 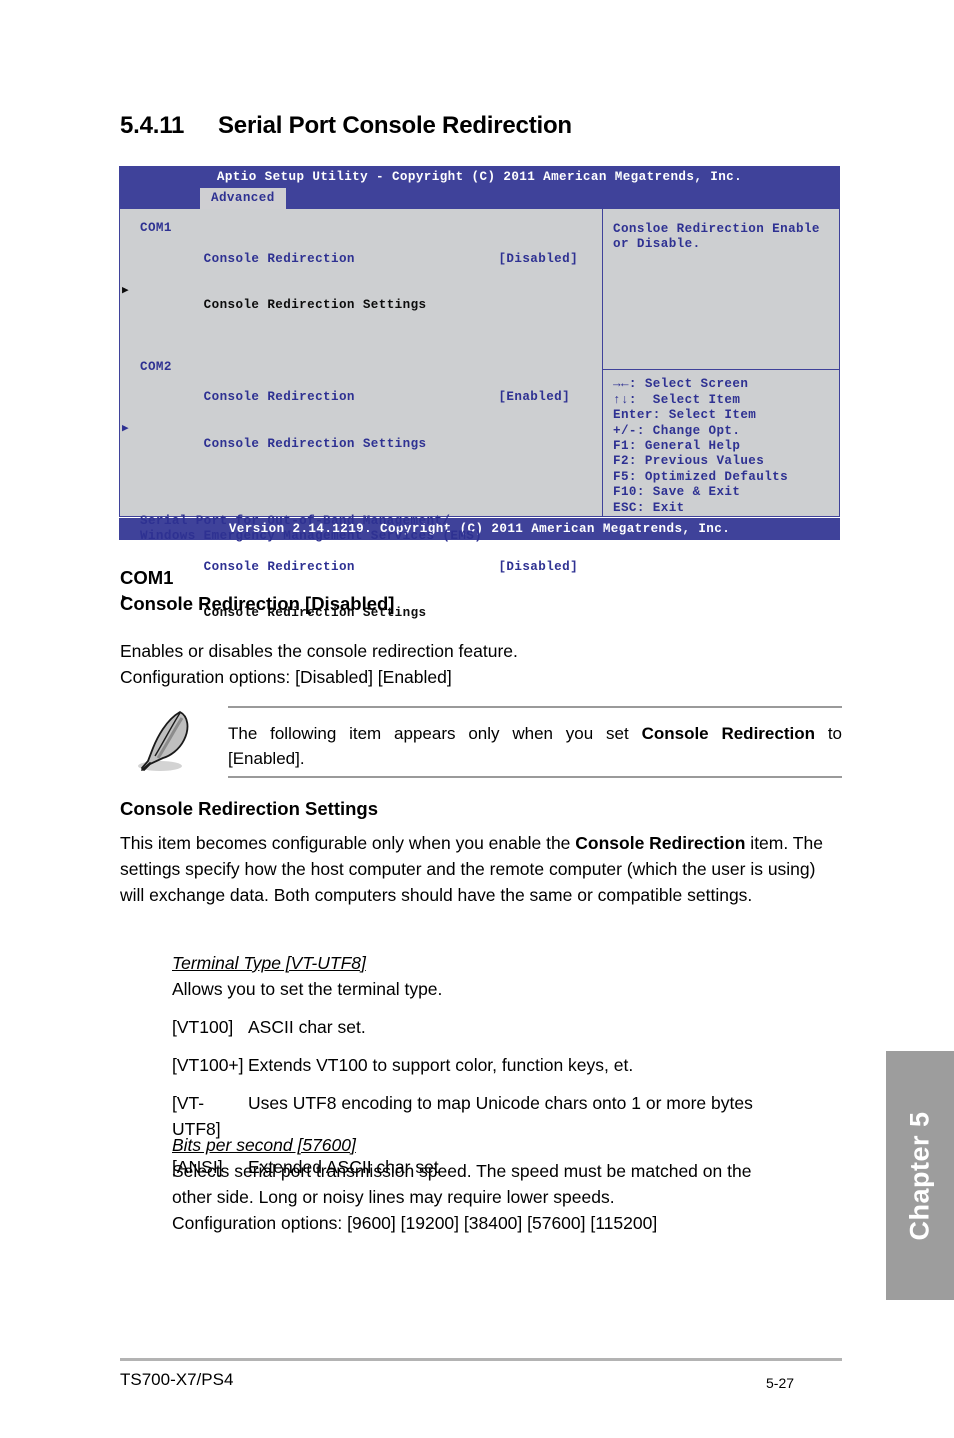 I want to click on footer-rule, so click(x=481, y=1359).